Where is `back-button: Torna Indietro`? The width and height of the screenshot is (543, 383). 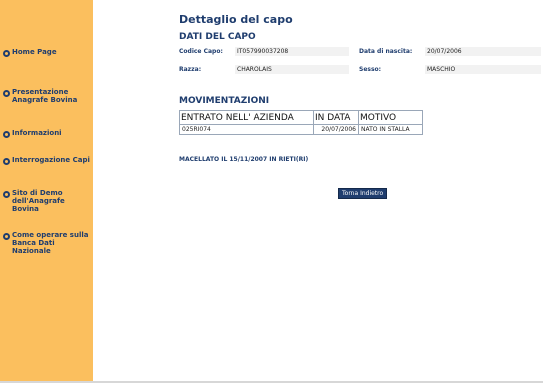
back-button: Torna Indietro is located at coordinates (363, 193).